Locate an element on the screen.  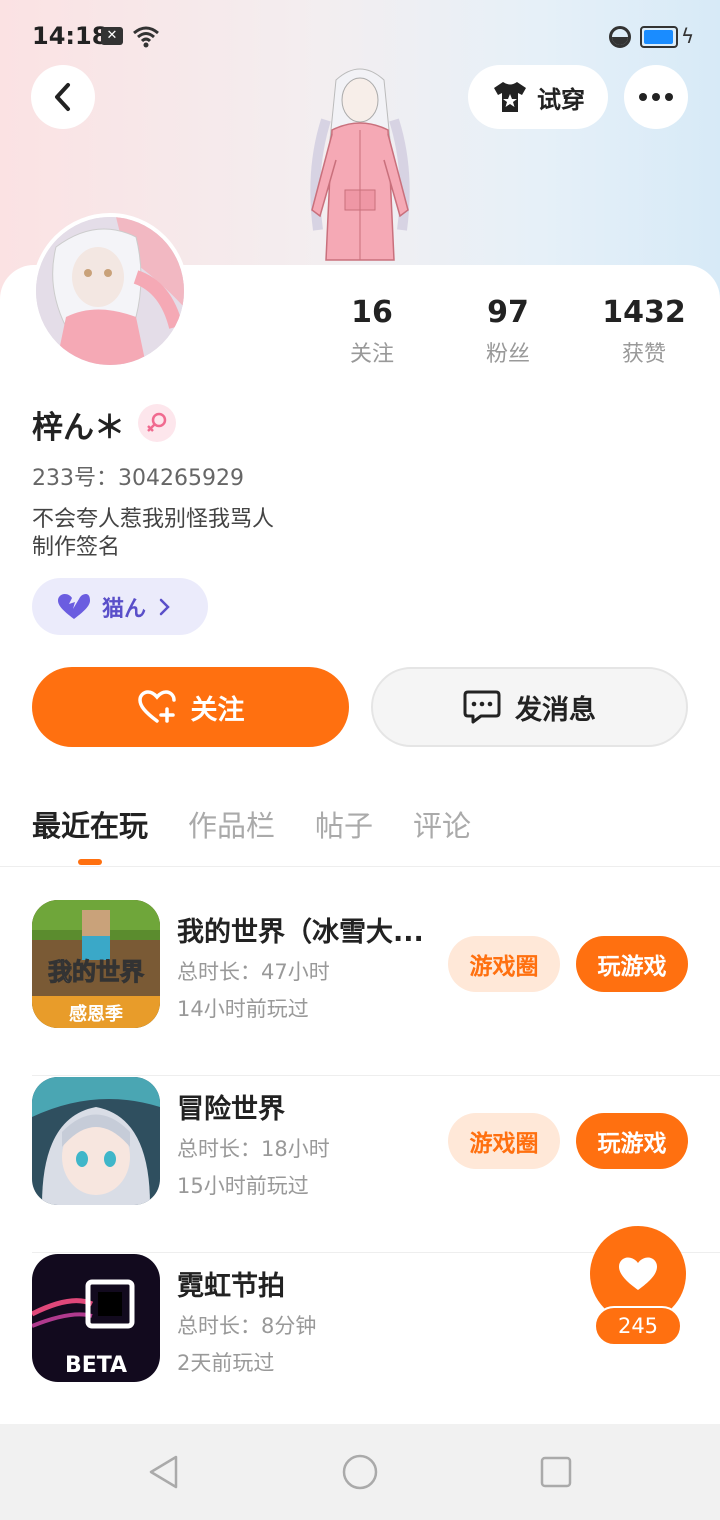
adventure-game-icon is located at coordinates (96, 1141).